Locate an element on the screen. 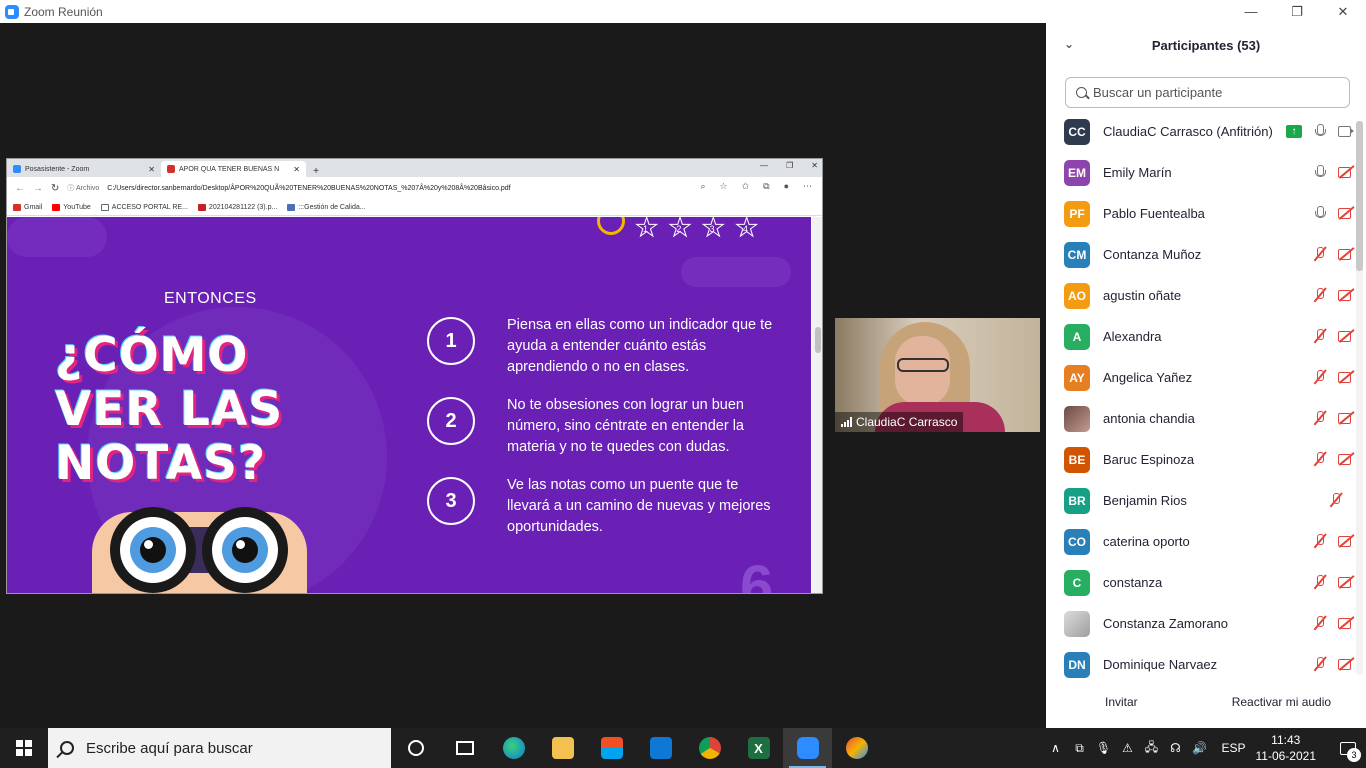 The width and height of the screenshot is (1366, 768). participant-search is located at coordinates (1207, 92).